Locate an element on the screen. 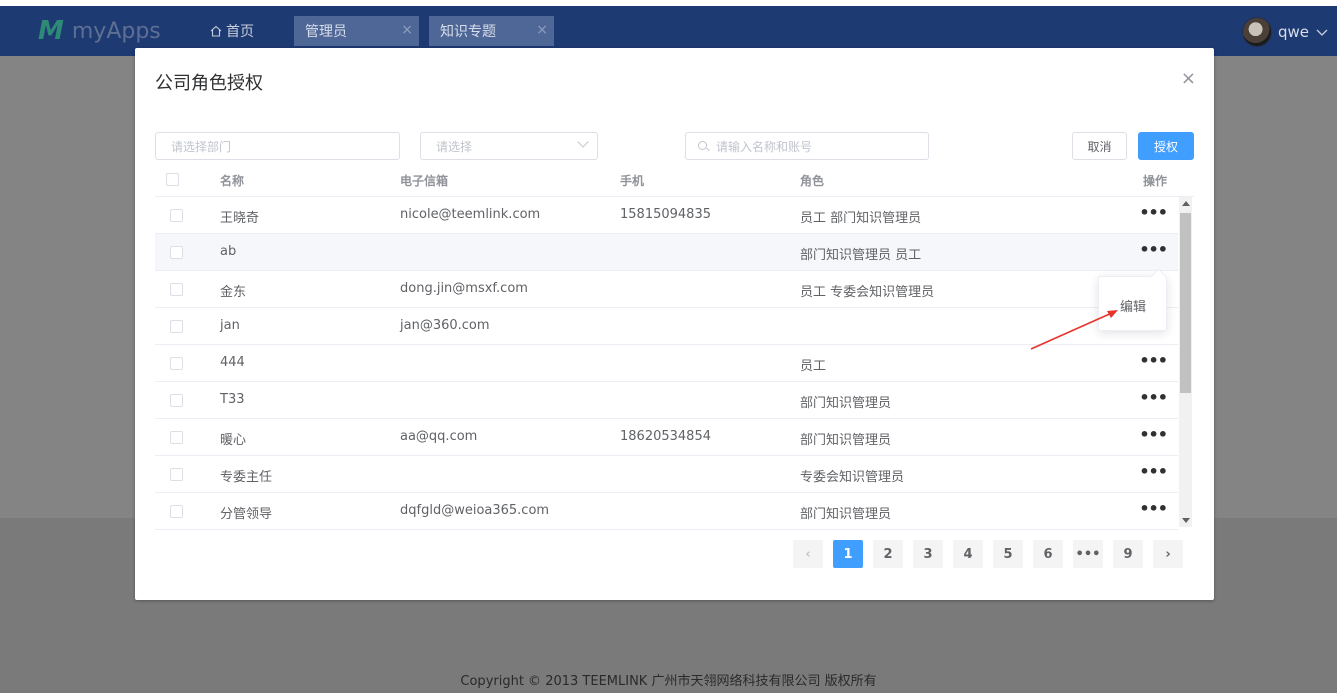 The image size is (1337, 693). scroll-up-icon is located at coordinates (1186, 203).